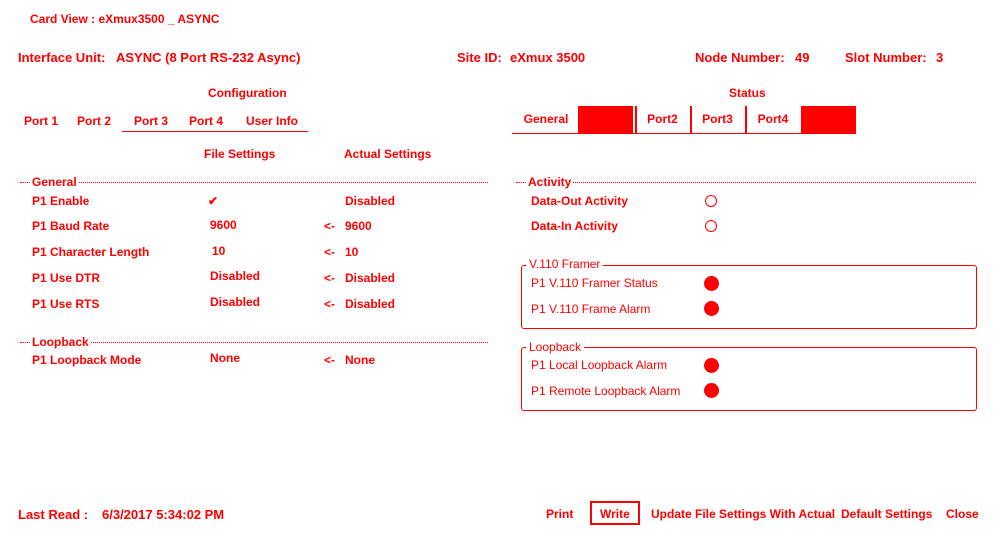  What do you see at coordinates (684, 133) in the screenshot?
I see `status-tab-underline` at bounding box center [684, 133].